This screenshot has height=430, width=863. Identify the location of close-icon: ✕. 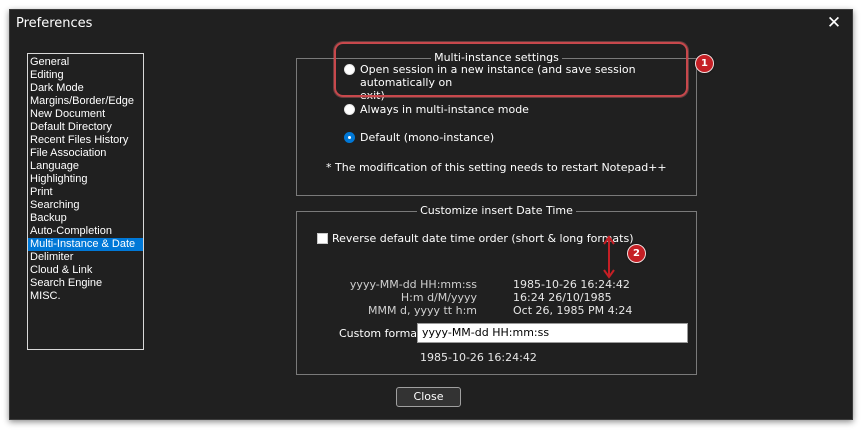
(834, 23).